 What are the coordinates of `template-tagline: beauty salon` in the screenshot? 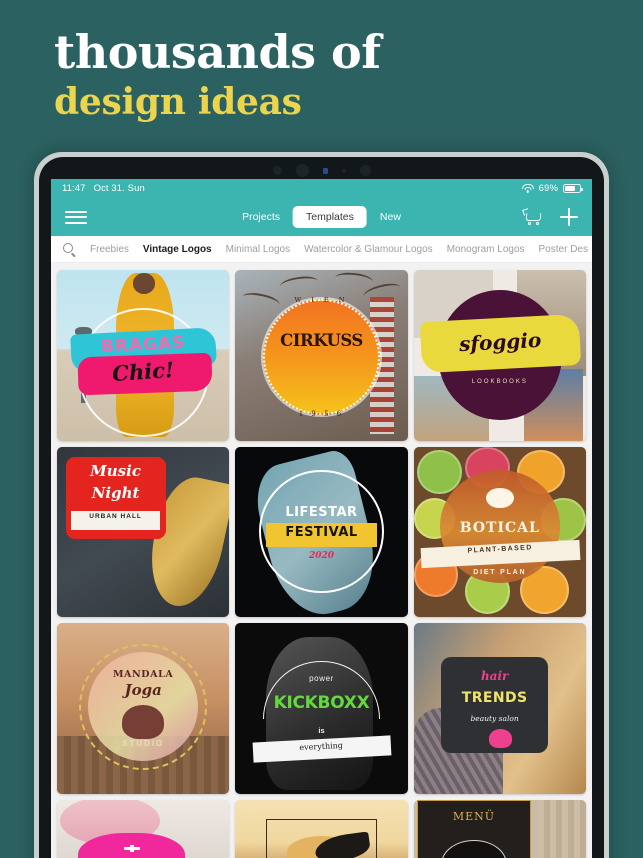 It's located at (494, 718).